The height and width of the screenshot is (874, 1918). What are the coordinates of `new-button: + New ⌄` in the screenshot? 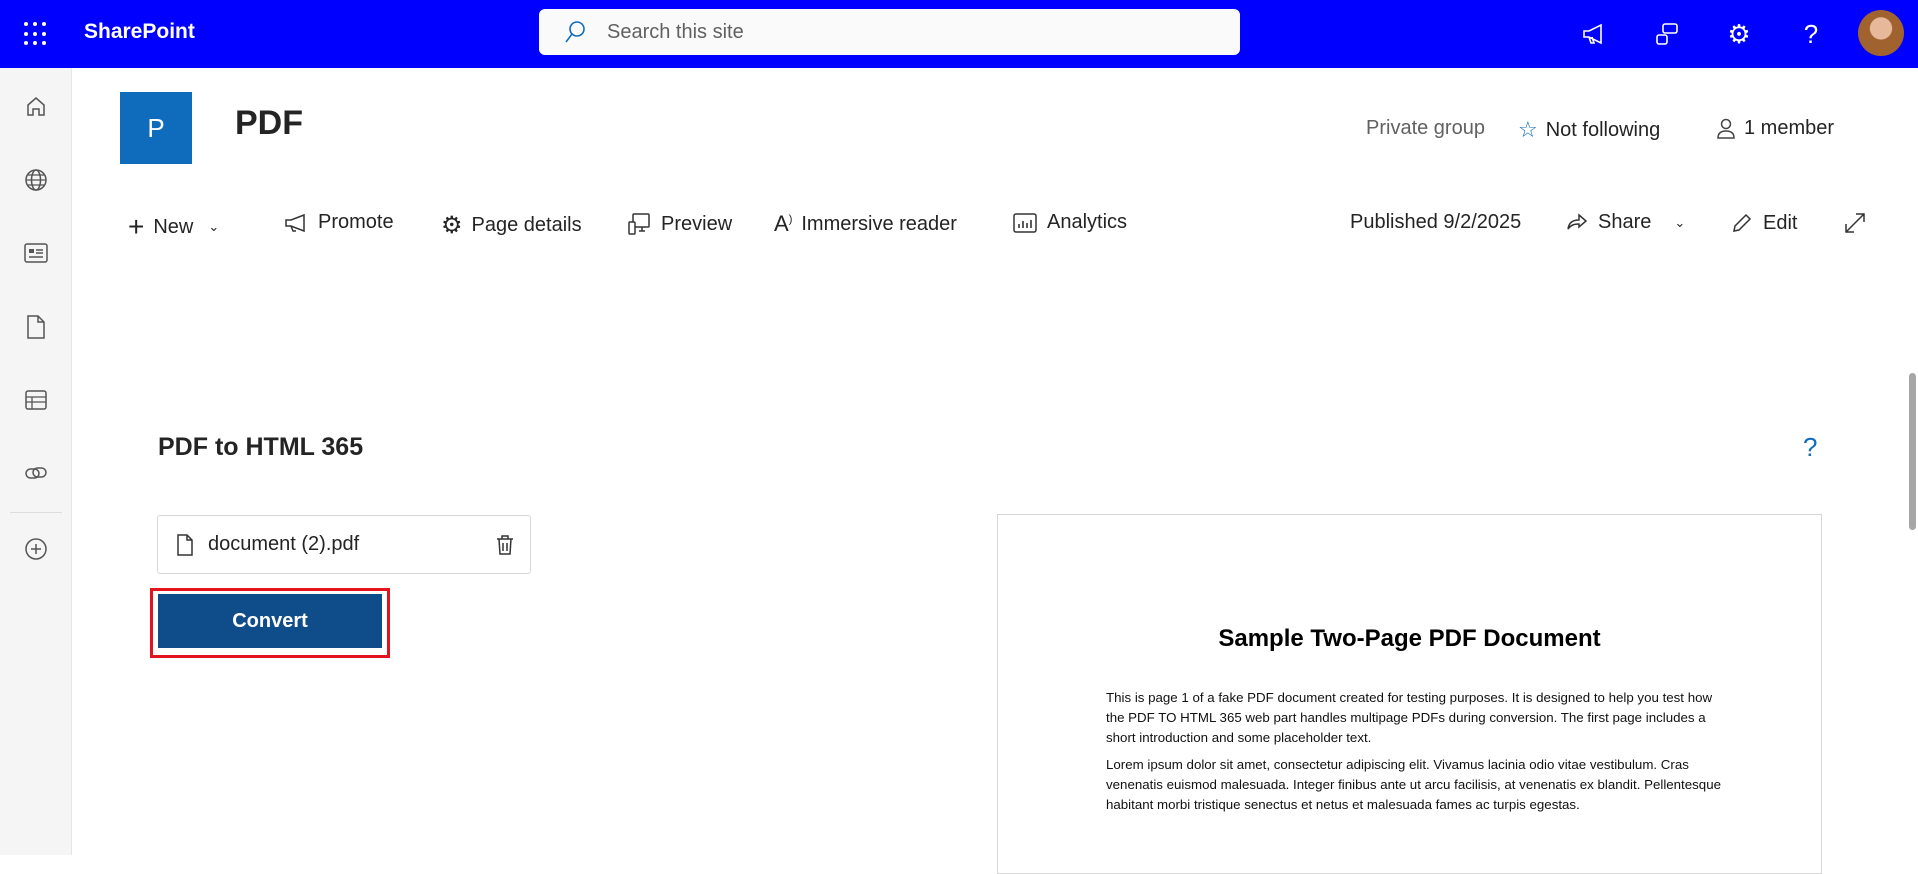 It's located at (173, 227).